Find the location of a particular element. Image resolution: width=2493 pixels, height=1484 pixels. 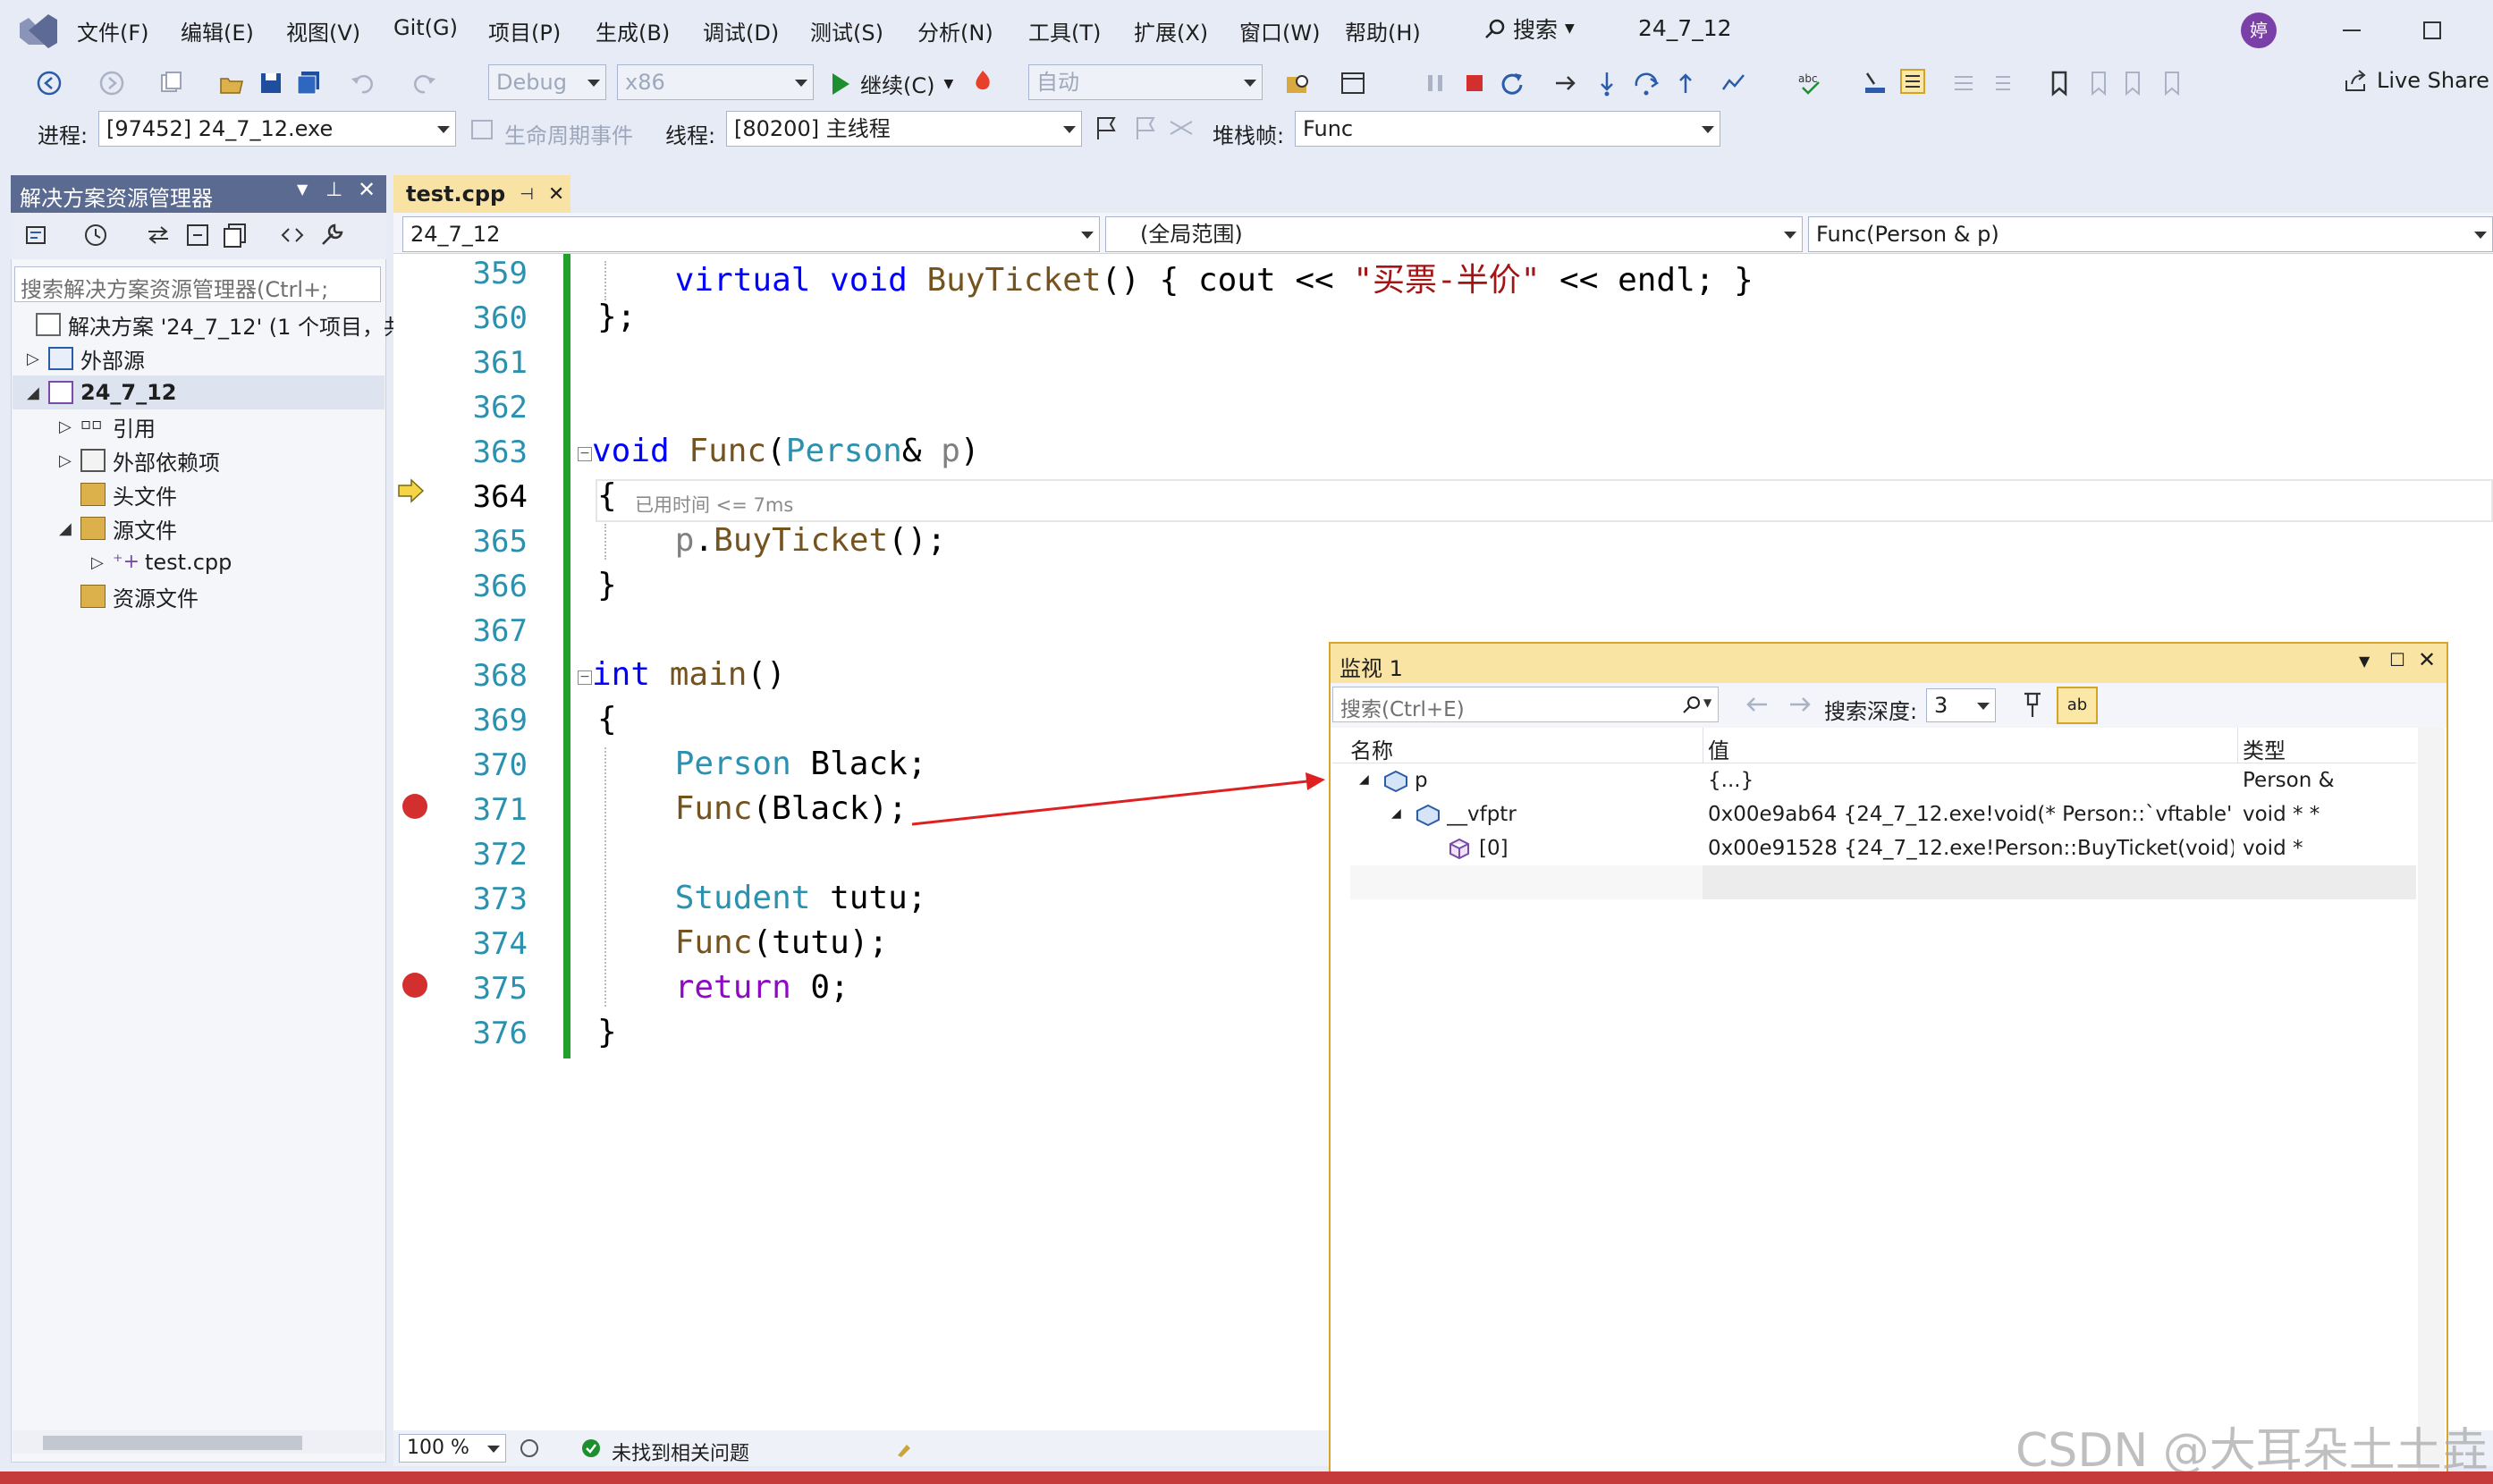

back-icon is located at coordinates (49, 83).